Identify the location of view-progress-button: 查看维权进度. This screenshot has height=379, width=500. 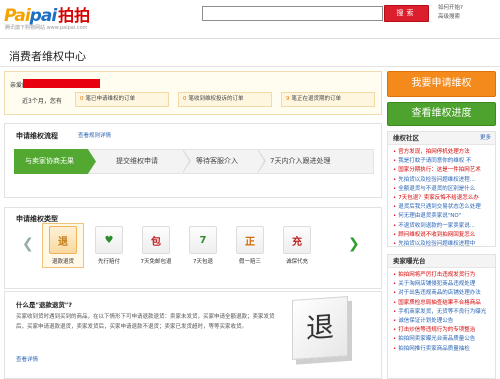
(441, 114).